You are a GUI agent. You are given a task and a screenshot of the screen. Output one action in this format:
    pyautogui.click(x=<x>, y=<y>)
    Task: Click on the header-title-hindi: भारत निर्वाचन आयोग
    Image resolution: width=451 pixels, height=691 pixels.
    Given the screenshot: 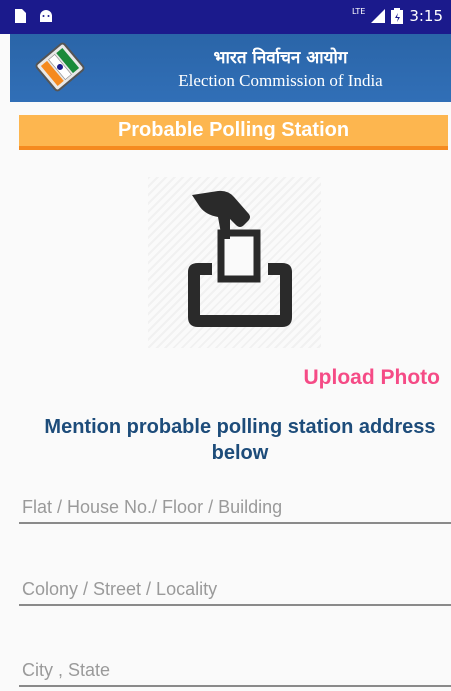 What is the action you would take?
    pyautogui.click(x=280, y=58)
    